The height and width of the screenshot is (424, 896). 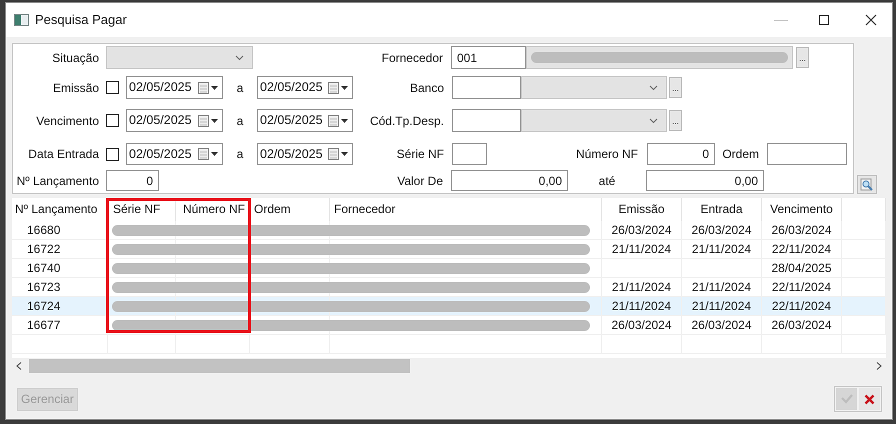 What do you see at coordinates (449, 230) in the screenshot?
I see `table-row: 16680 26/03/2024 26/03/2024 26/03/2024` at bounding box center [449, 230].